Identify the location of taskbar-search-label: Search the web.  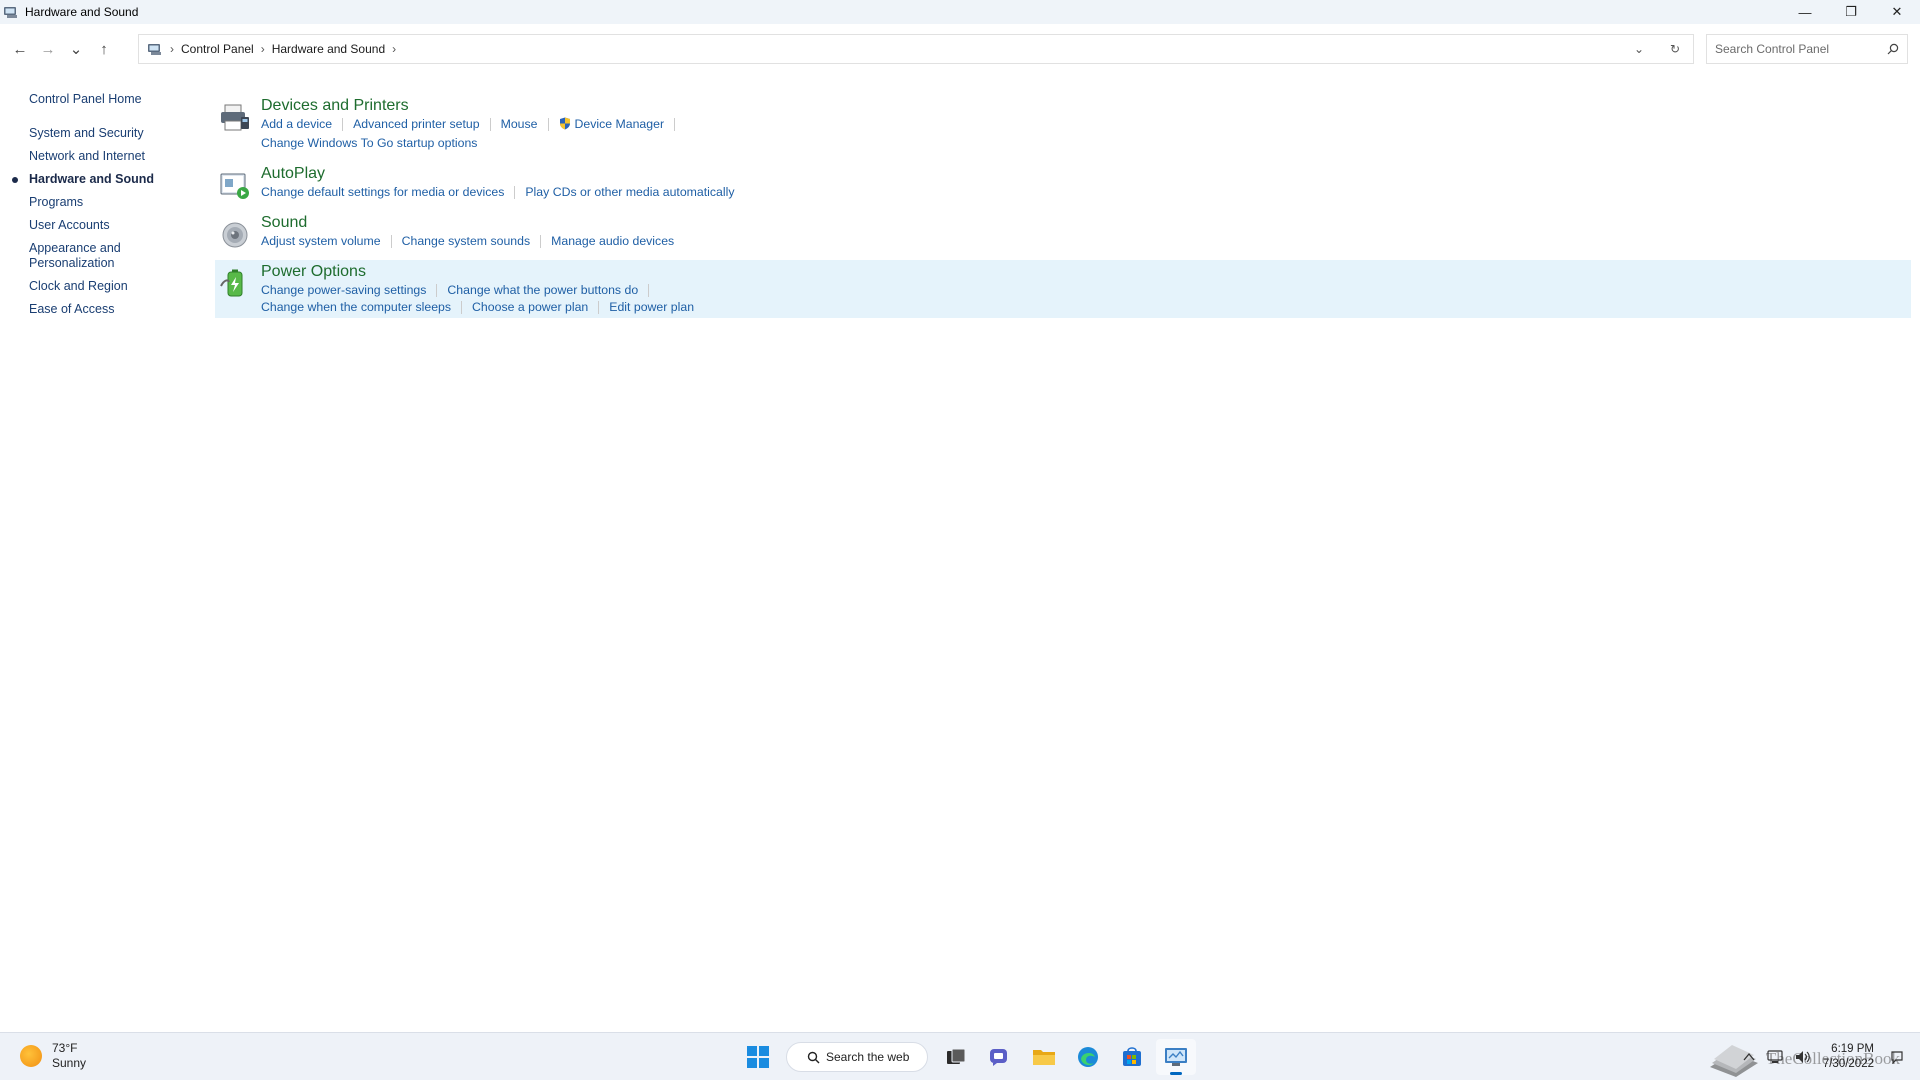
(868, 1057).